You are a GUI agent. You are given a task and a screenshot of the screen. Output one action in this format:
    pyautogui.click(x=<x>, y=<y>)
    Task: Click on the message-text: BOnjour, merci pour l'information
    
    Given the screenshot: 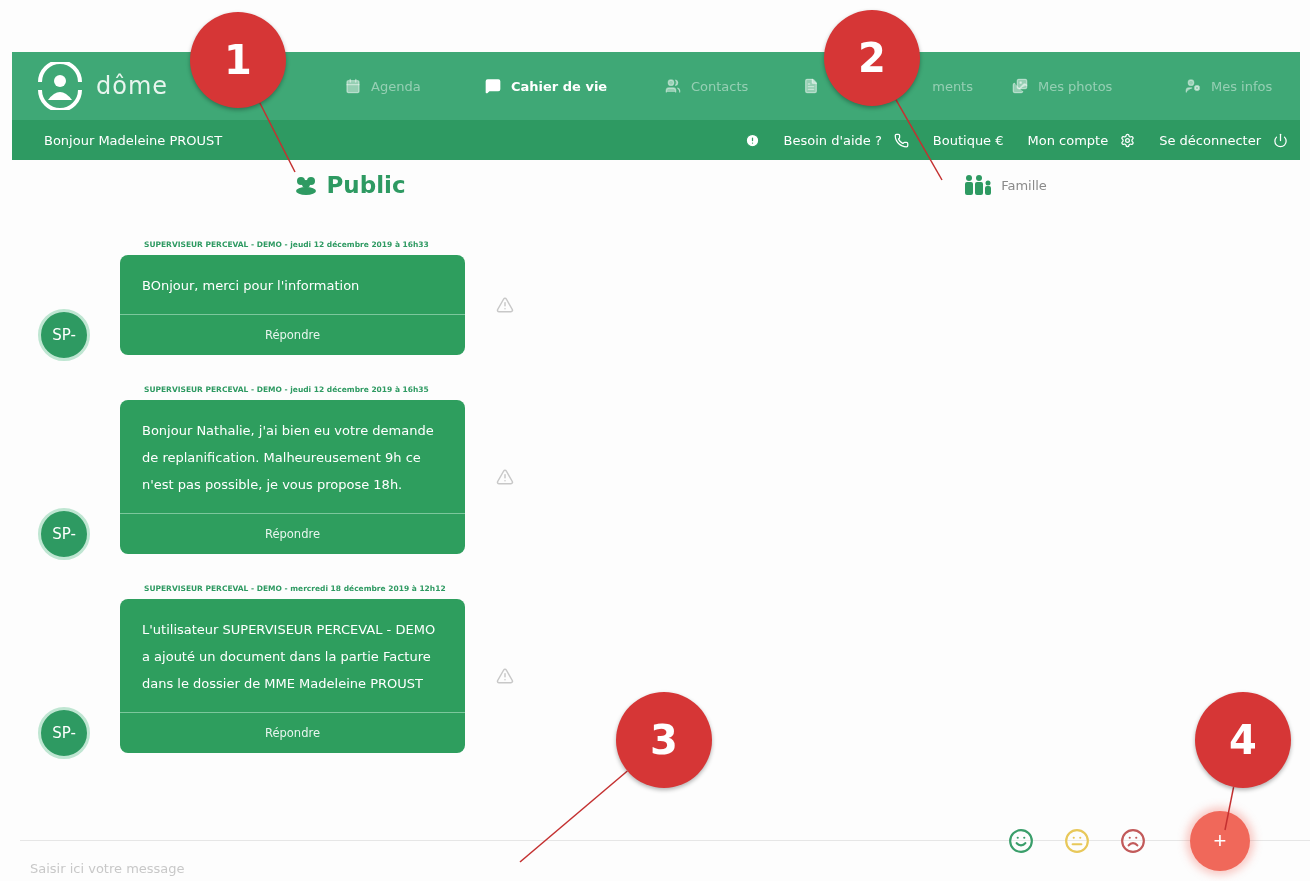 What is the action you would take?
    pyautogui.click(x=292, y=285)
    